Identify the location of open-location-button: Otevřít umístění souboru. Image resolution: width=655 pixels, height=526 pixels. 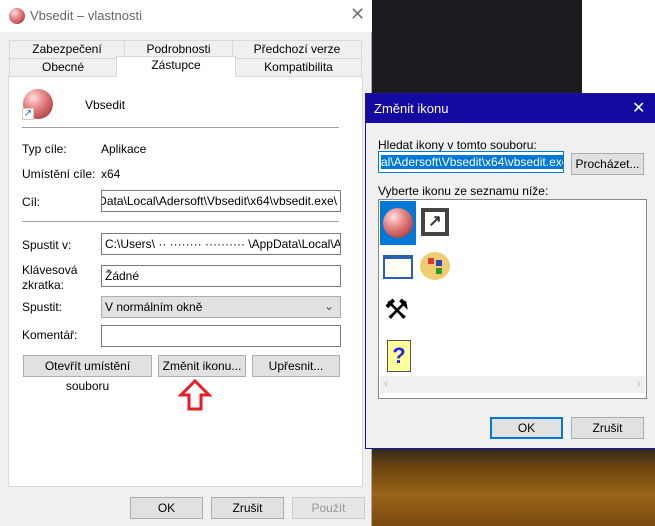
(87, 374).